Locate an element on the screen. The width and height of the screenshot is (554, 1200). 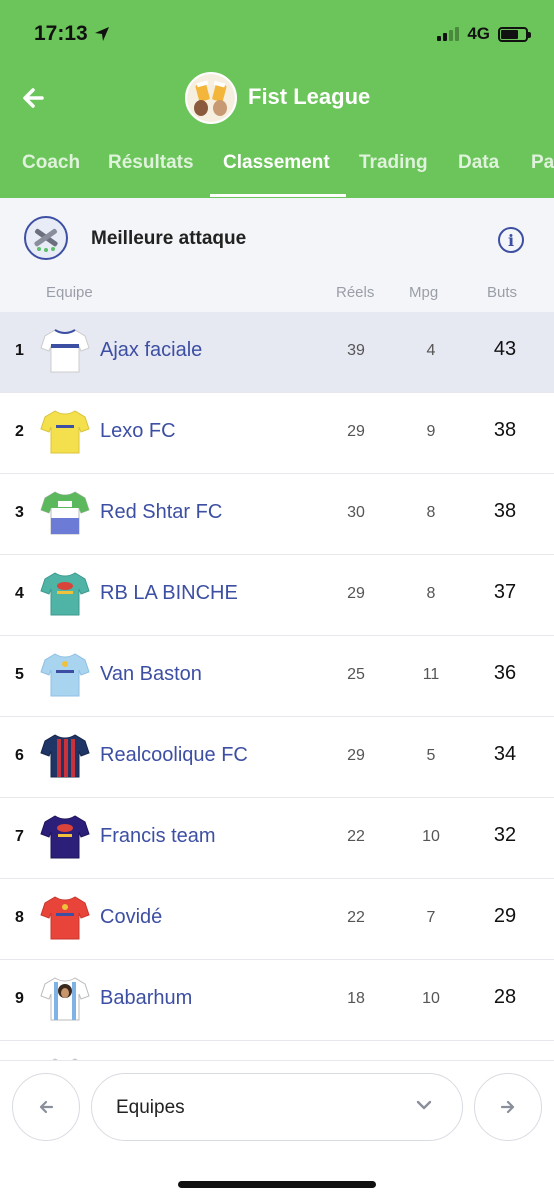
rank: 7 is located at coordinates (19, 836).